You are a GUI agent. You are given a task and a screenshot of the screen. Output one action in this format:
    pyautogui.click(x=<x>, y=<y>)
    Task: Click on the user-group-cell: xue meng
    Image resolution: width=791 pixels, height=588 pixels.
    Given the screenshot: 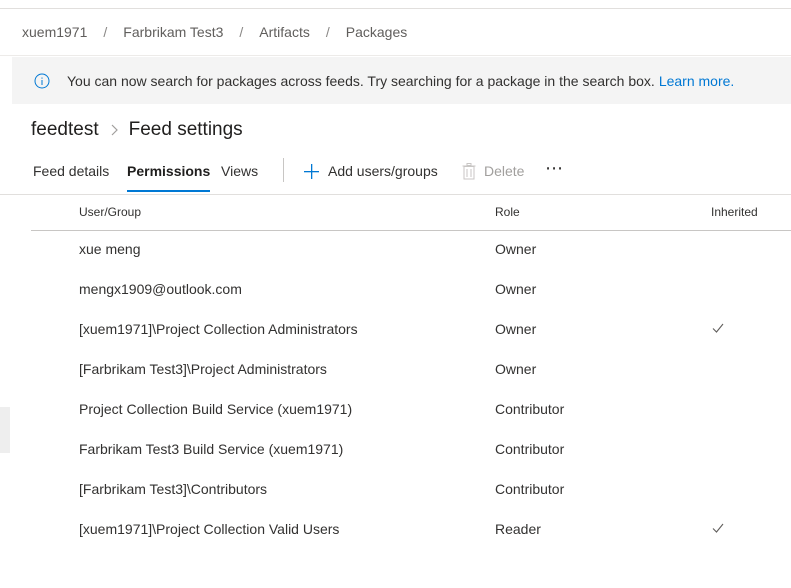 What is the action you would take?
    pyautogui.click(x=110, y=249)
    